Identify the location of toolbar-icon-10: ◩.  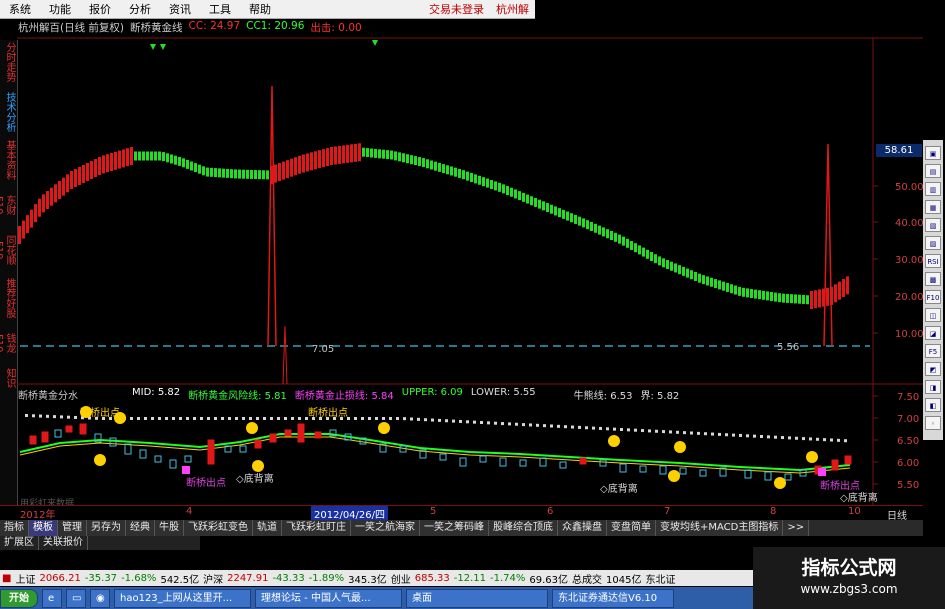
(933, 369).